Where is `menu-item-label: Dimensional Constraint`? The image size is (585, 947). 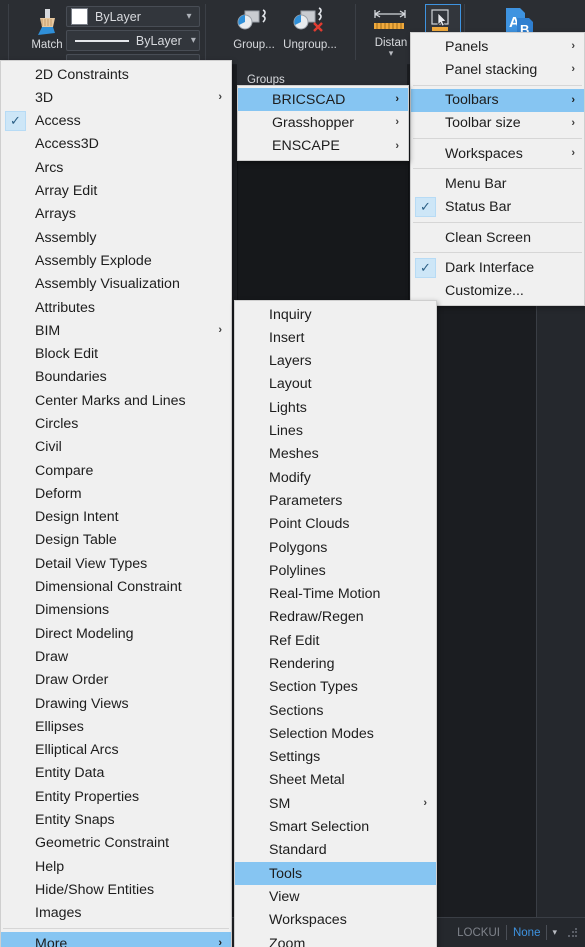
menu-item-label: Dimensional Constraint is located at coordinates (108, 587).